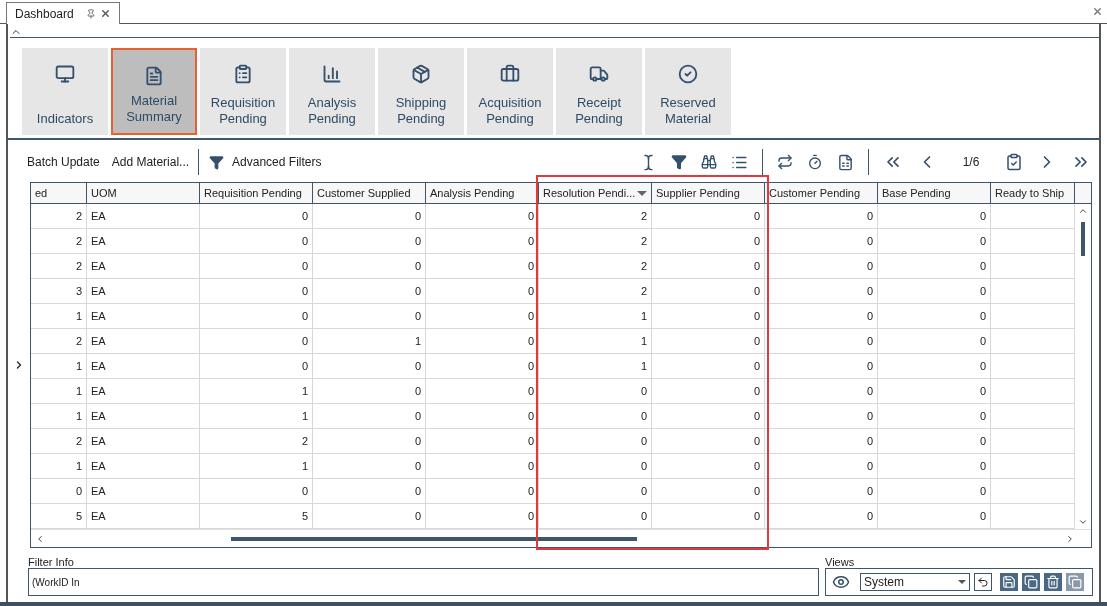  I want to click on column-header: Base Pending, so click(934, 193).